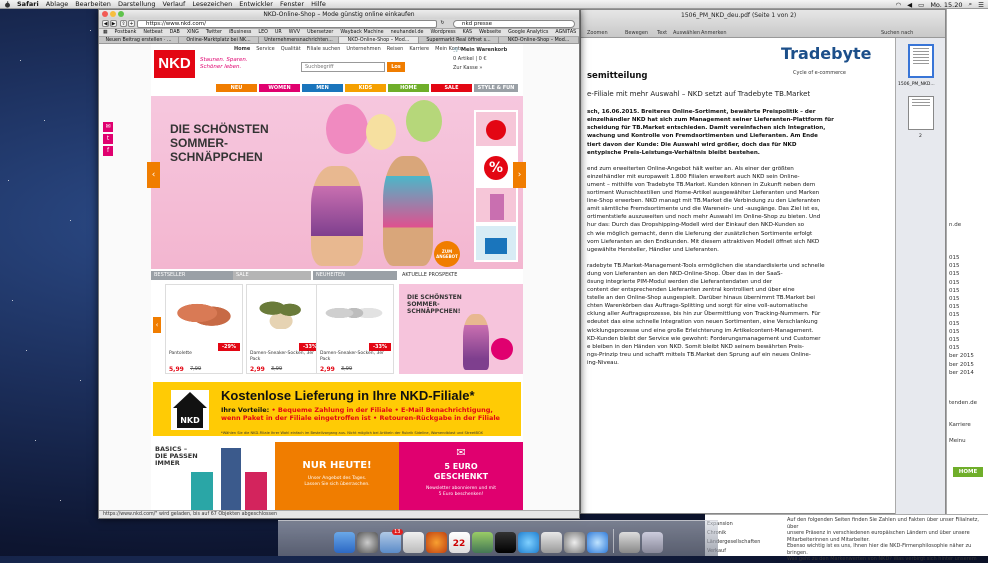 The height and width of the screenshot is (563, 988). Describe the element at coordinates (318, 4) in the screenshot. I see `menu-hilfe: Hilfe` at that location.